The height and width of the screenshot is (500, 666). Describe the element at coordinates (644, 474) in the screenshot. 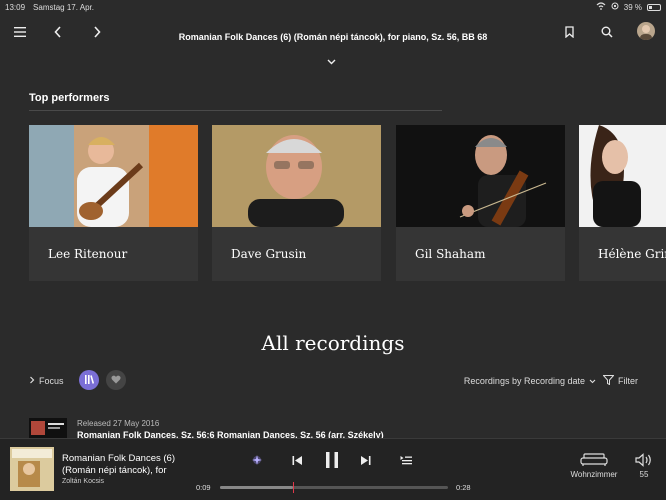

I see `volume-value: 55` at that location.